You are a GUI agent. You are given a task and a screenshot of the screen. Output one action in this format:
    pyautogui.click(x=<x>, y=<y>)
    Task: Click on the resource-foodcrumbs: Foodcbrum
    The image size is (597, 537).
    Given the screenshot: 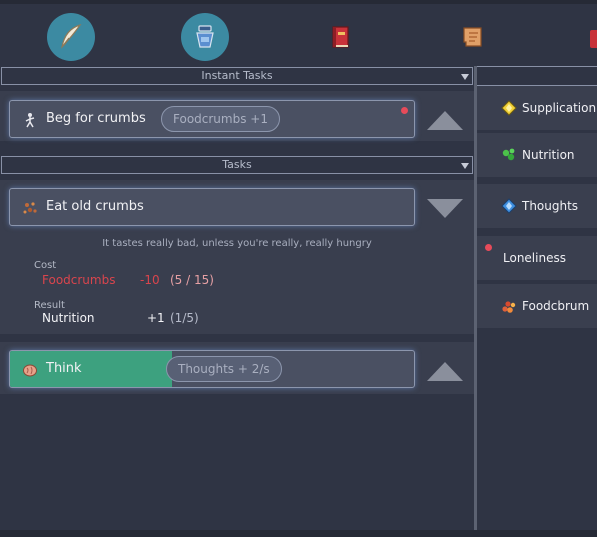 What is the action you would take?
    pyautogui.click(x=537, y=306)
    